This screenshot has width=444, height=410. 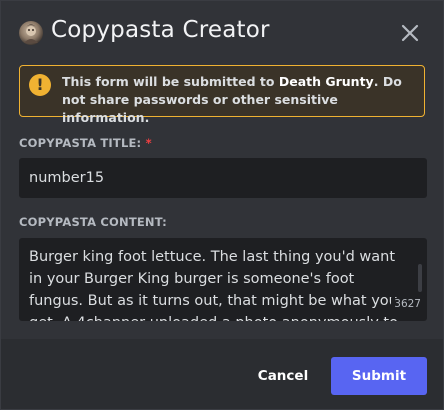 I want to click on title-label-text: COPYPASTA TITLE:, so click(x=80, y=143).